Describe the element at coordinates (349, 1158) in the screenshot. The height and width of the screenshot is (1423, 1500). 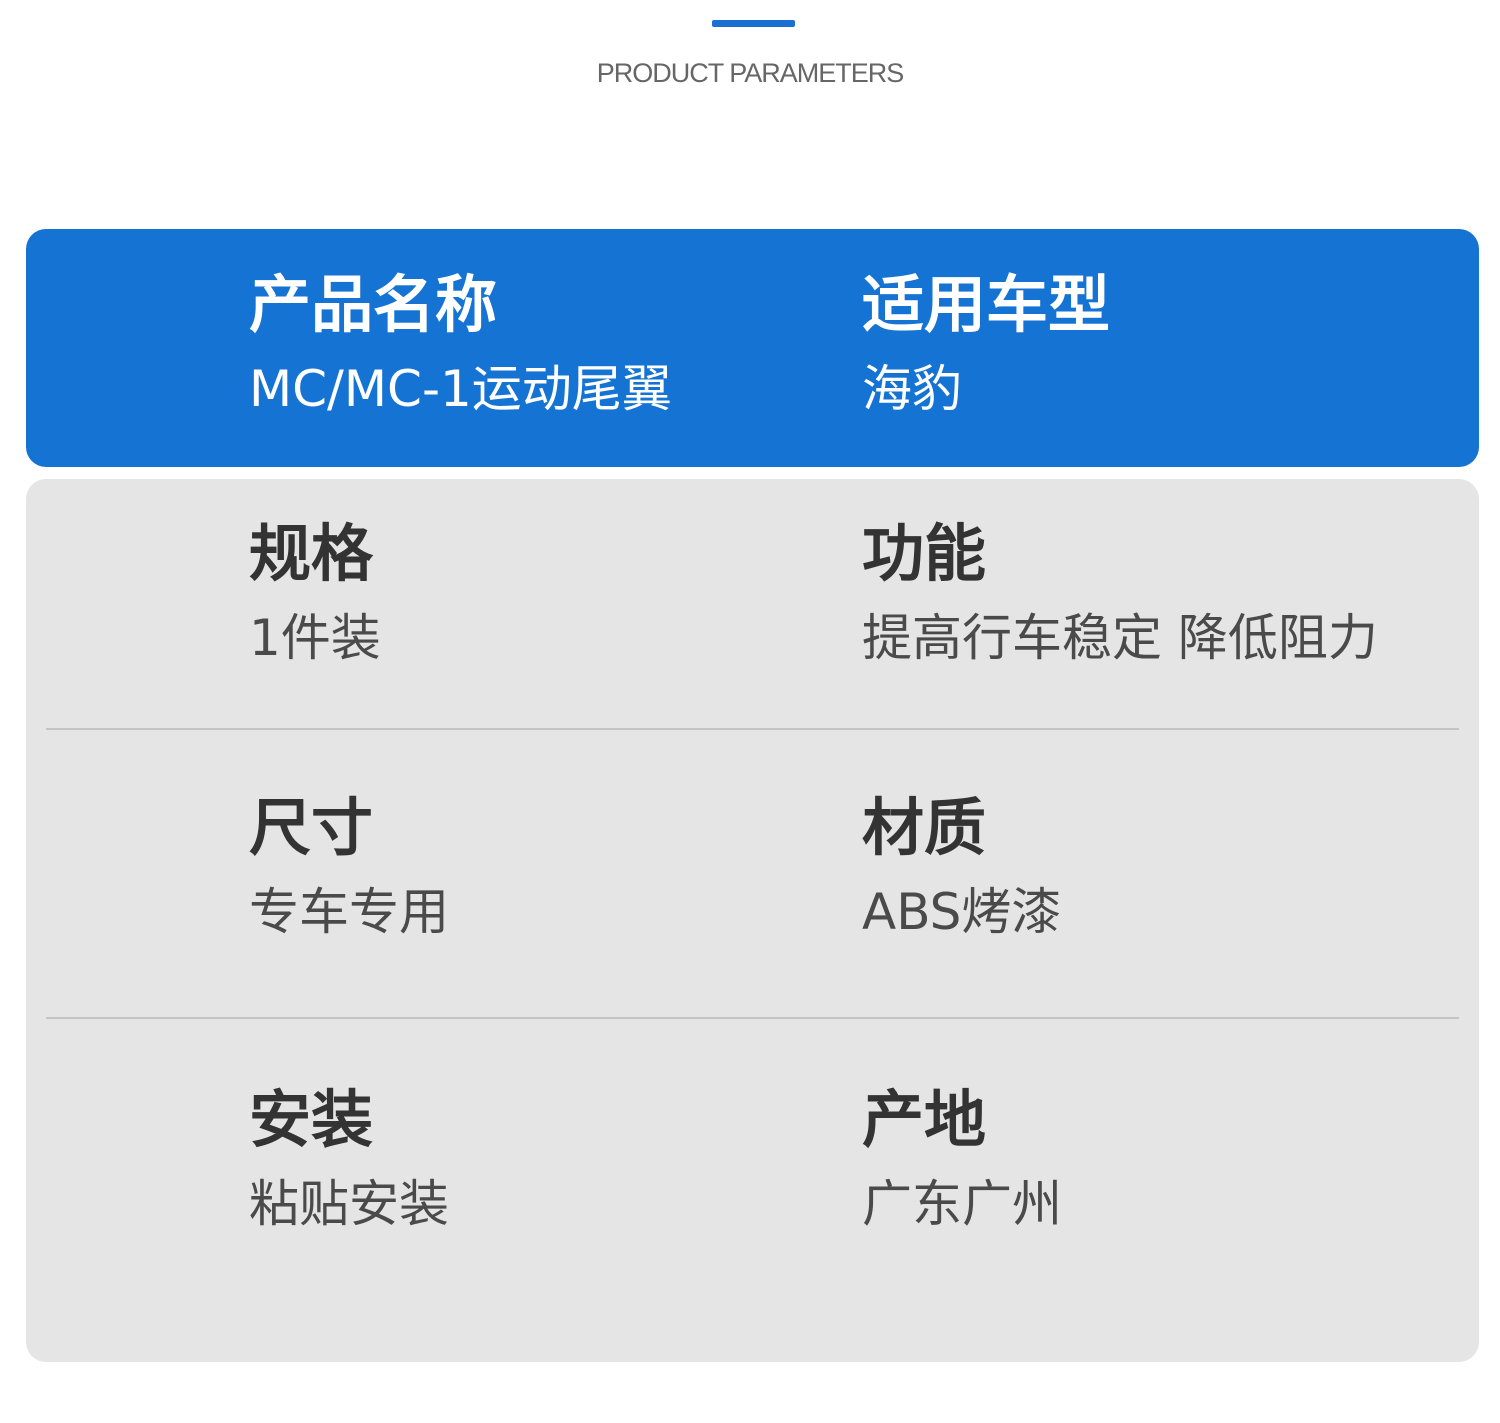
I see `install-cell: 安装 粘贴安装` at that location.